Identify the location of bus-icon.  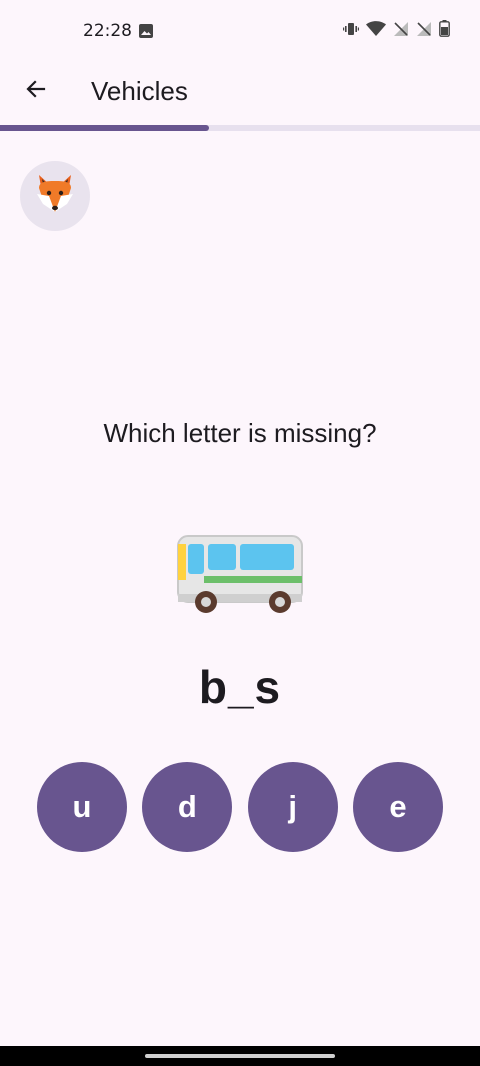
(240, 575).